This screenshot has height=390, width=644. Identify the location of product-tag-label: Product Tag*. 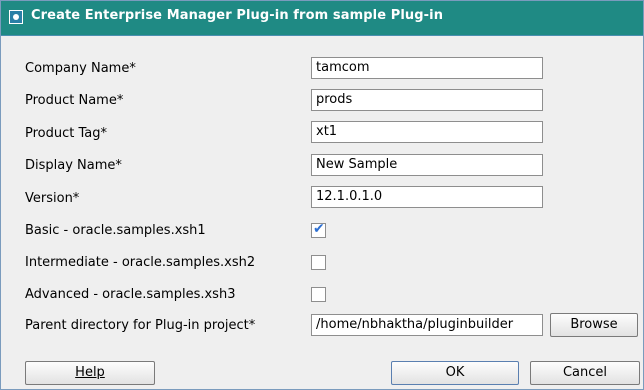
(66, 133).